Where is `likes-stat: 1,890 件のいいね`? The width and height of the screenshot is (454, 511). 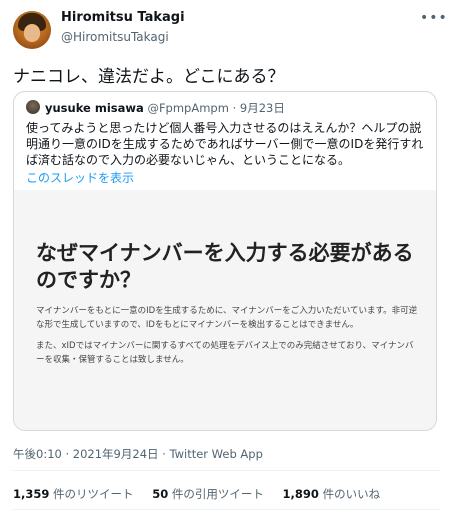
likes-stat: 1,890 件のいいね is located at coordinates (332, 494).